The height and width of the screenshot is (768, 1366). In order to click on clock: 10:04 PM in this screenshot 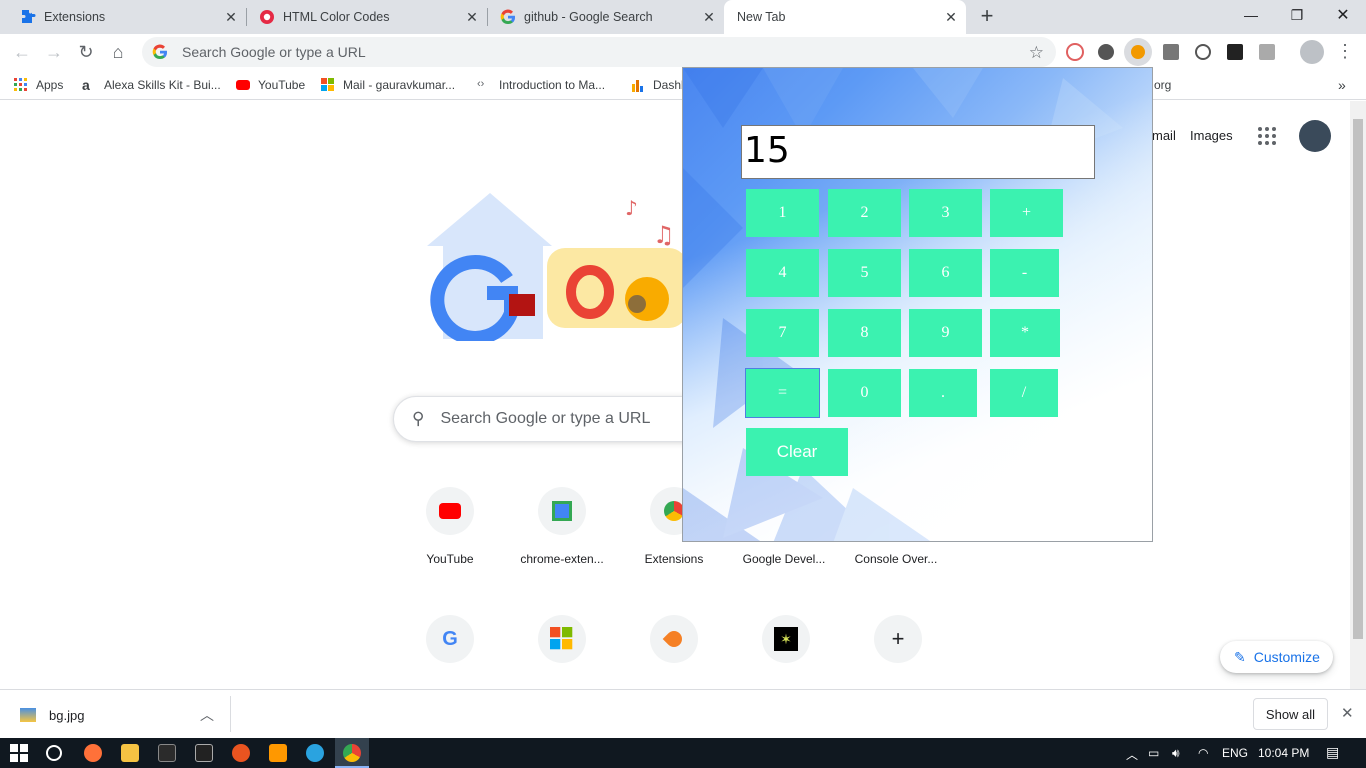, I will do `click(1283, 753)`.